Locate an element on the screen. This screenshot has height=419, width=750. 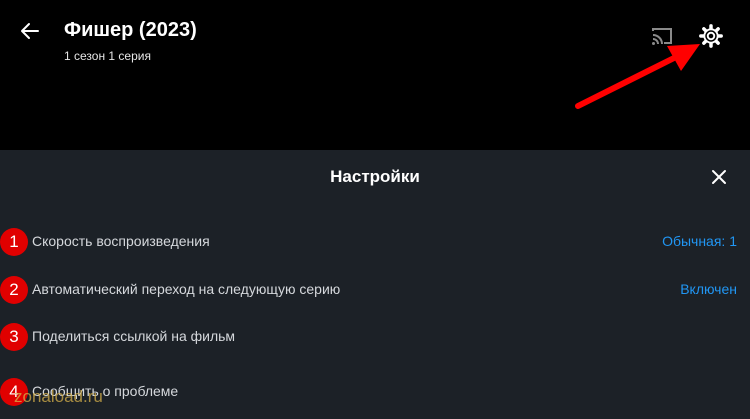
settings-item-playback-speed: 1 Скорость воспроизведения Обычная: 1 is located at coordinates (375, 242).